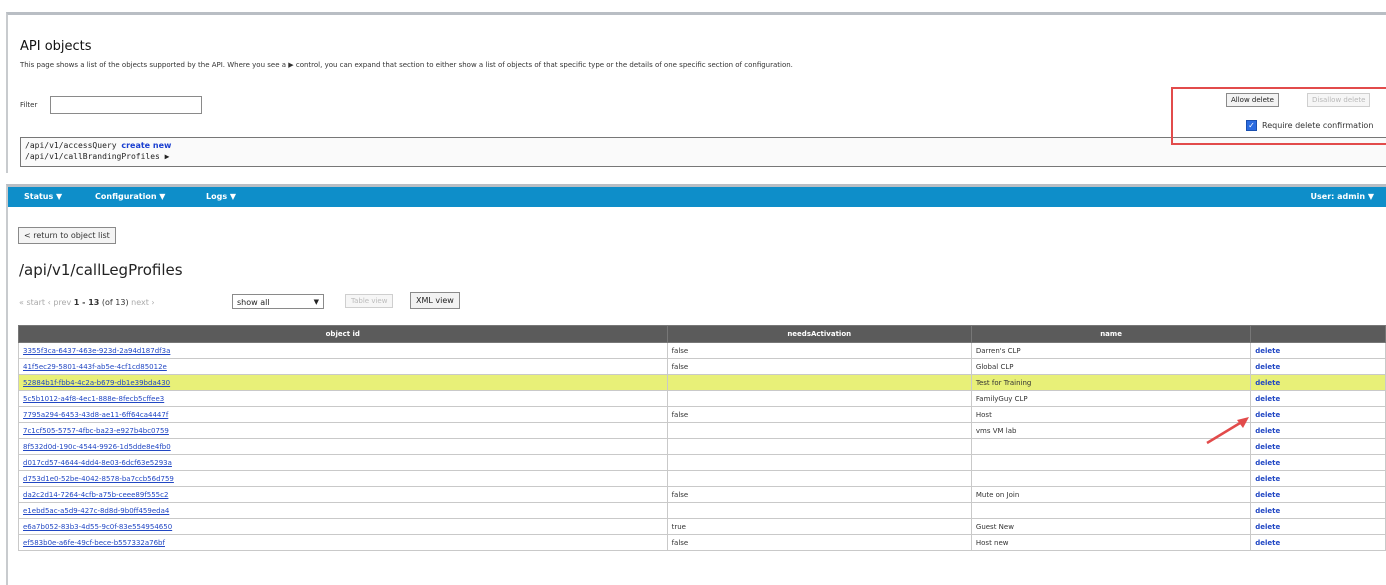  What do you see at coordinates (819, 526) in the screenshot?
I see `needs-activation-cell: true` at bounding box center [819, 526].